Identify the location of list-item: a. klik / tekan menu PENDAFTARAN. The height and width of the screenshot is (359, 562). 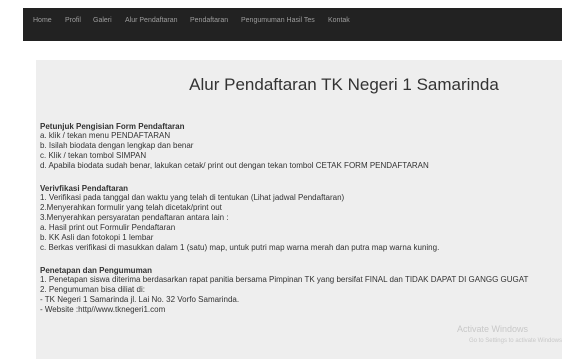
(105, 135).